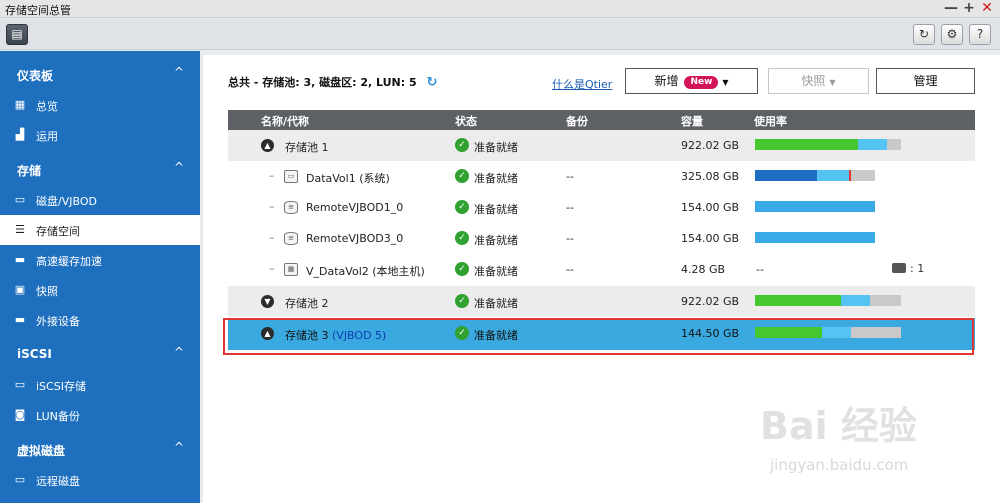 The height and width of the screenshot is (503, 1000). Describe the element at coordinates (850, 175) in the screenshot. I see `usage-bar-threshold` at that location.